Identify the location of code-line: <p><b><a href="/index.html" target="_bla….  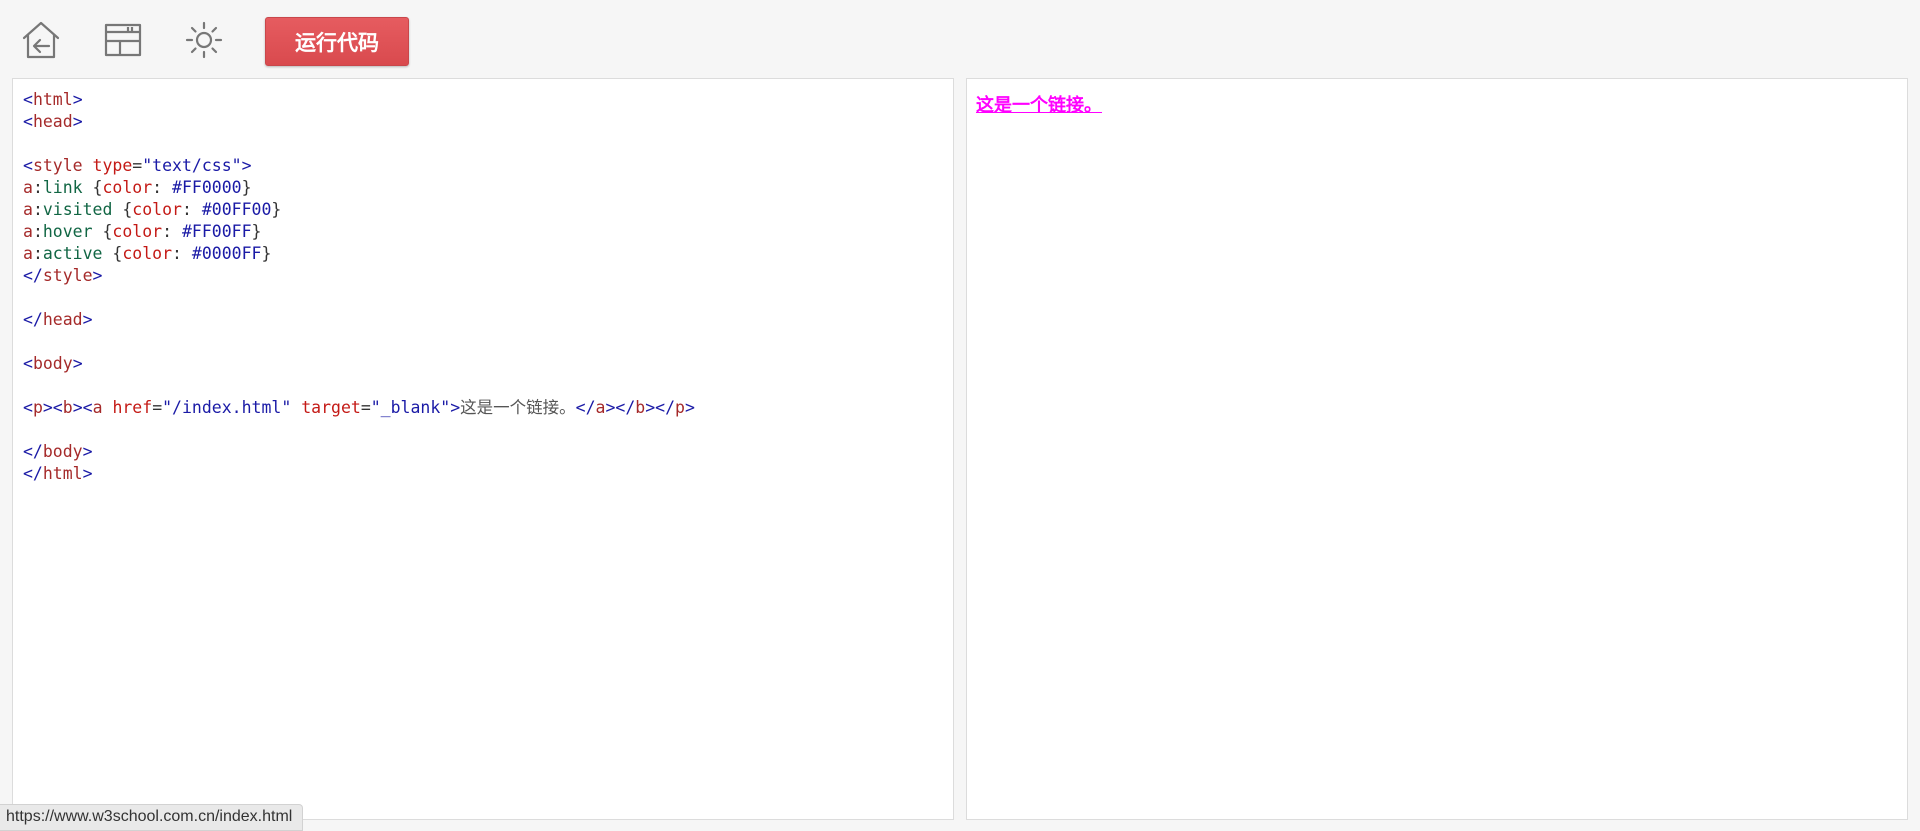
(488, 408).